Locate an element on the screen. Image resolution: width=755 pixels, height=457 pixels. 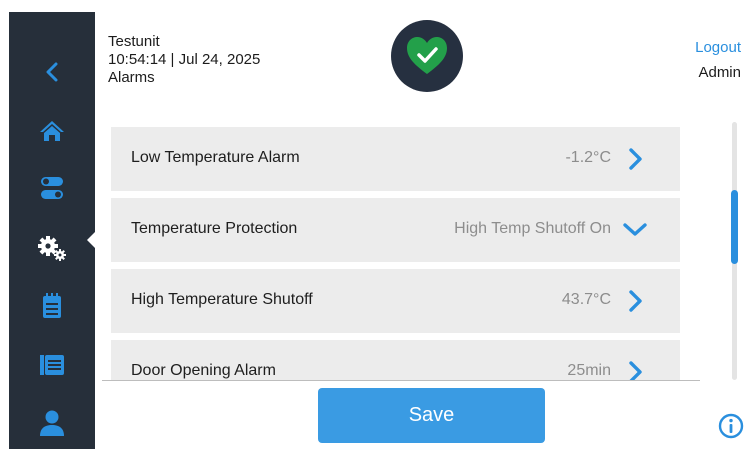
sidebar is located at coordinates (52, 230).